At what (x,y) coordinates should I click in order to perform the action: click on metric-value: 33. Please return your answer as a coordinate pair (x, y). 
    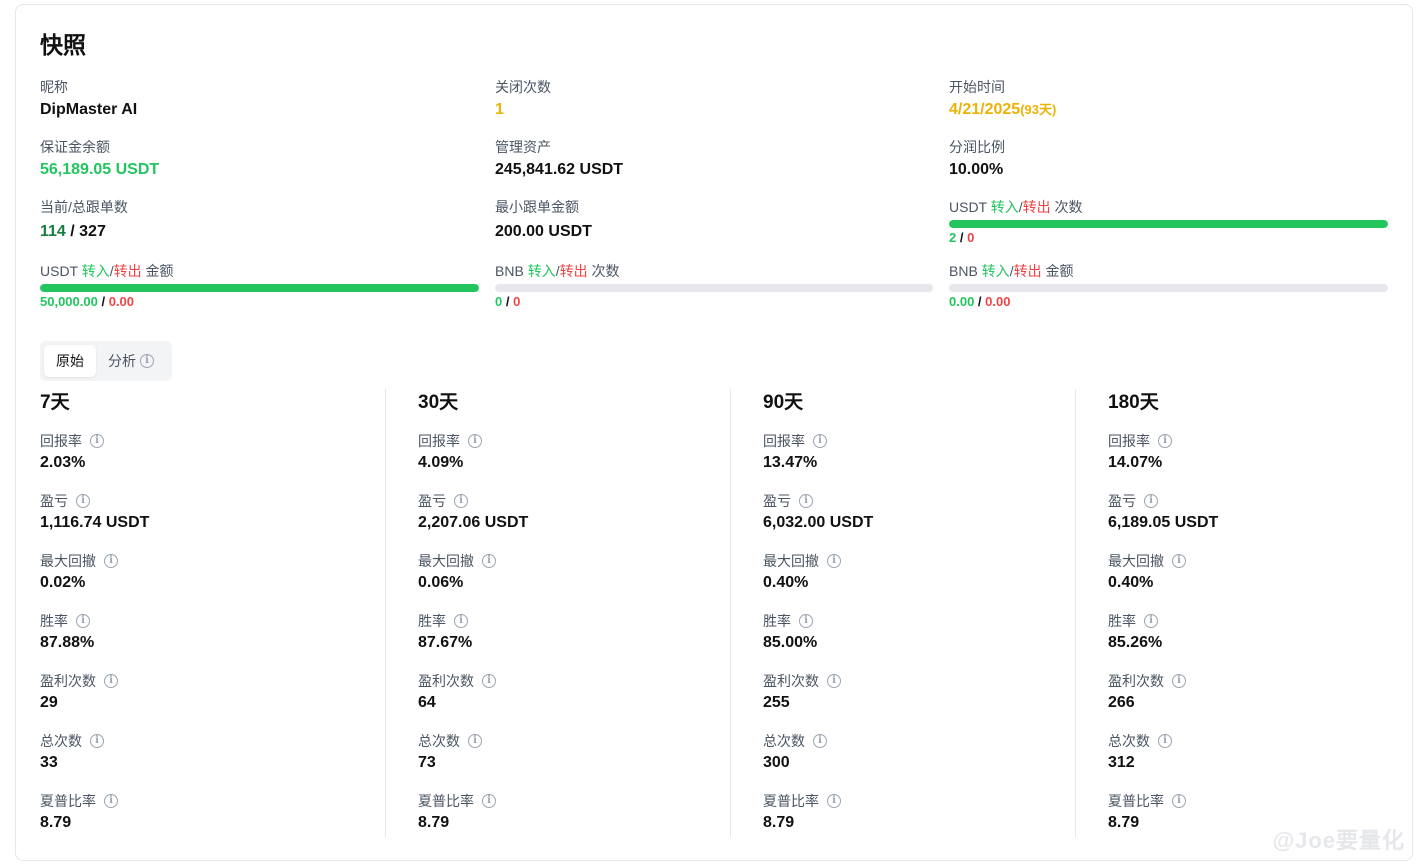
    Looking at the image, I should click on (49, 762).